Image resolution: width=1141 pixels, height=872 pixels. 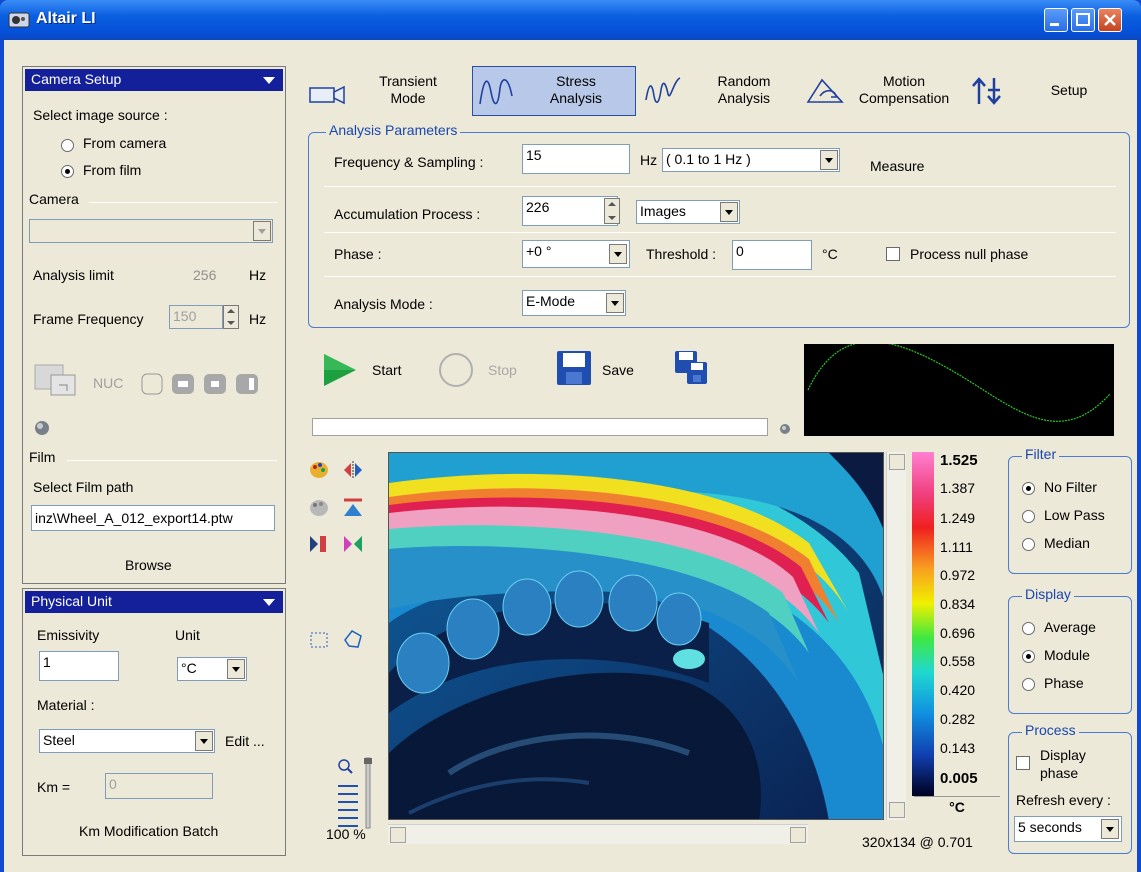 I want to click on film-path-input: inz\Wheel_A_012_export14.ptw, so click(x=153, y=518).